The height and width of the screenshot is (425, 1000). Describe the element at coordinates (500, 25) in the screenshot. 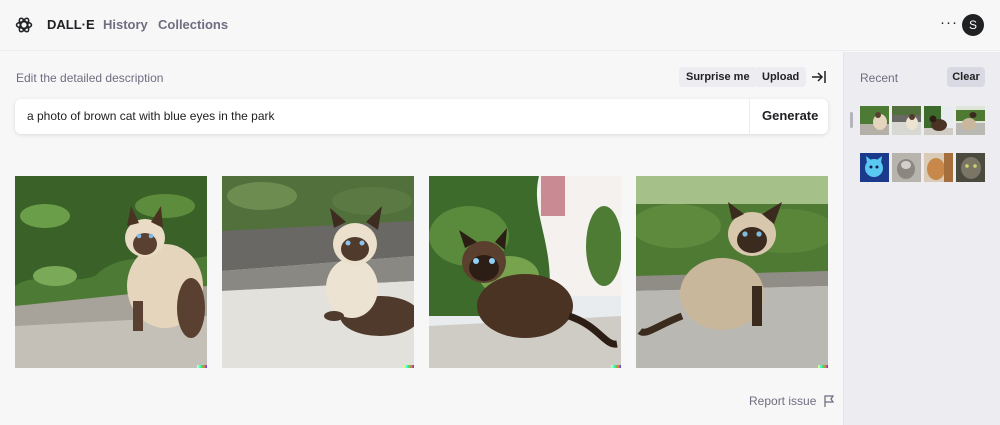

I see `top-bar: DALL·E History Collections ··· S` at that location.